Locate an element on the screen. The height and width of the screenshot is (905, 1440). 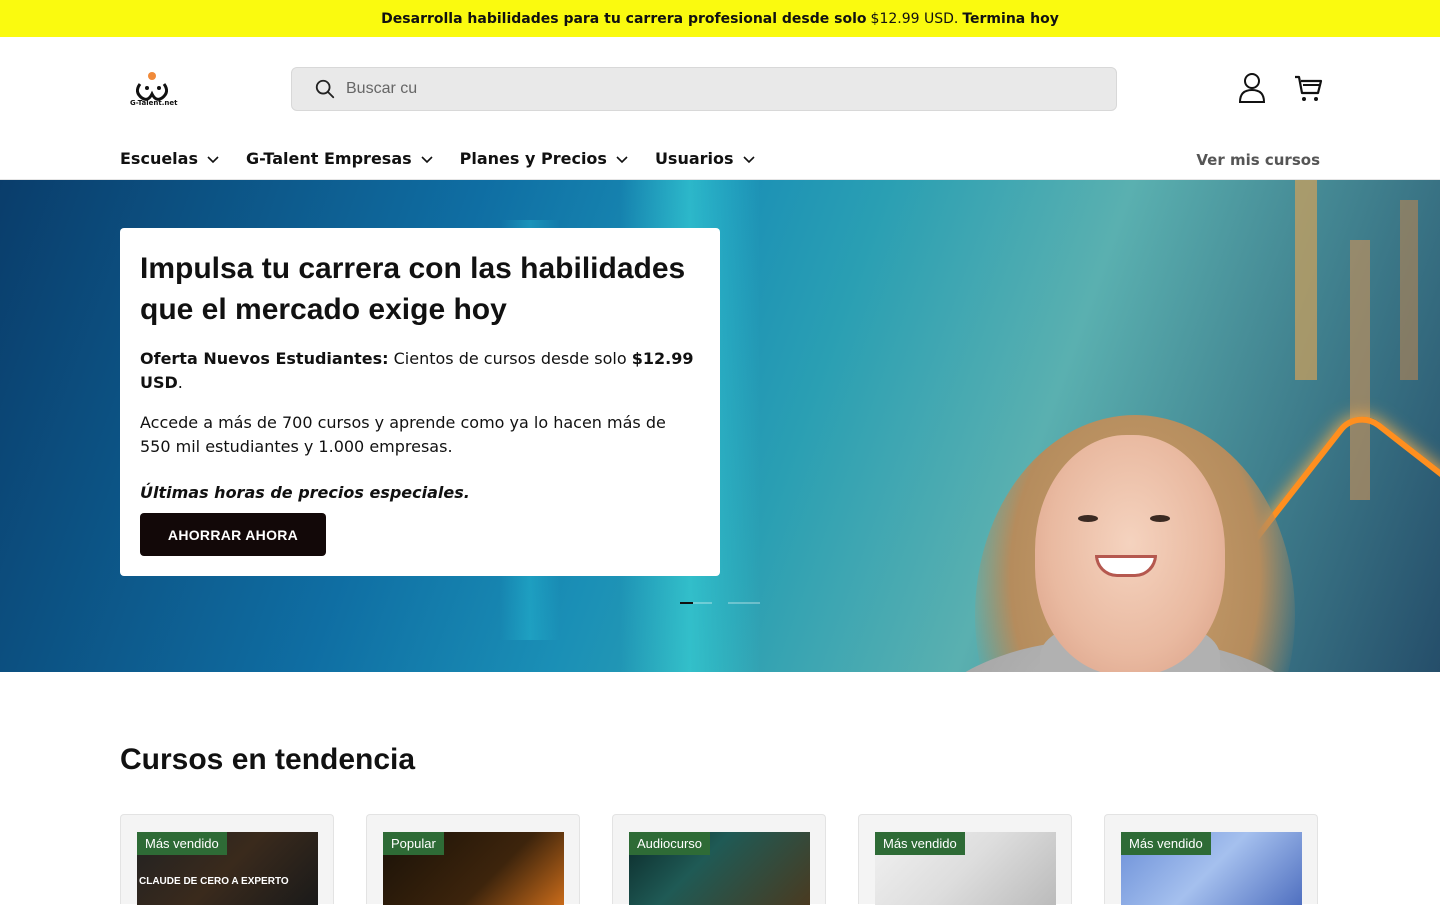
offer-end: . is located at coordinates (180, 382).